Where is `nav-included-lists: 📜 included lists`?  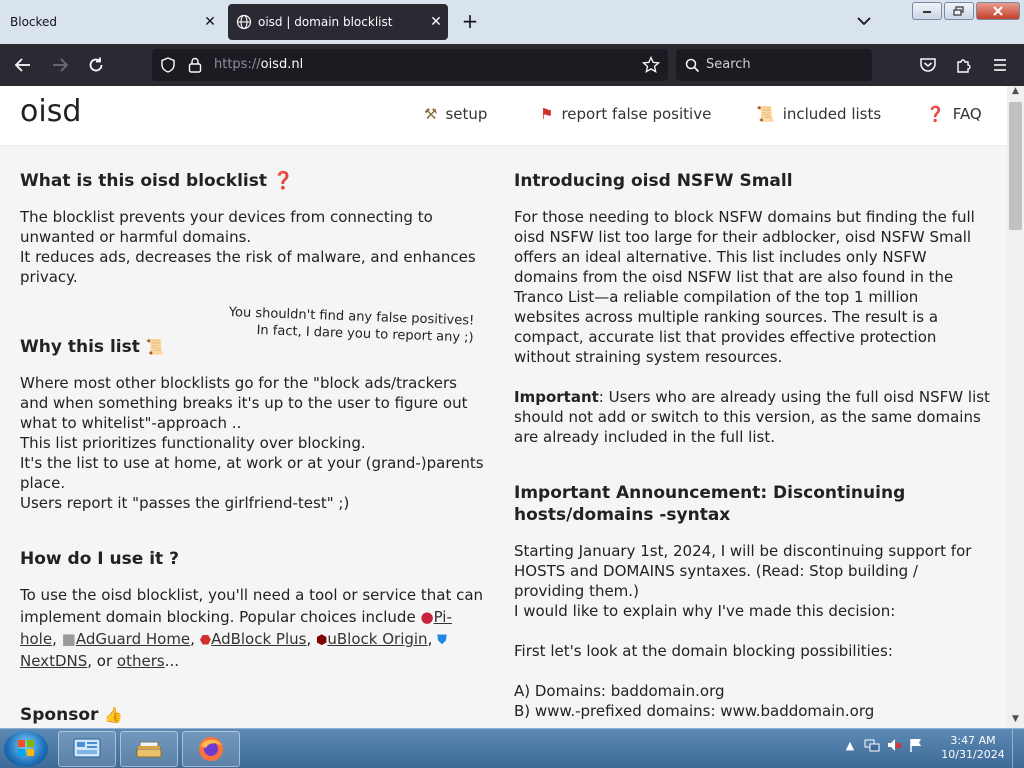 nav-included-lists: 📜 included lists is located at coordinates (818, 114).